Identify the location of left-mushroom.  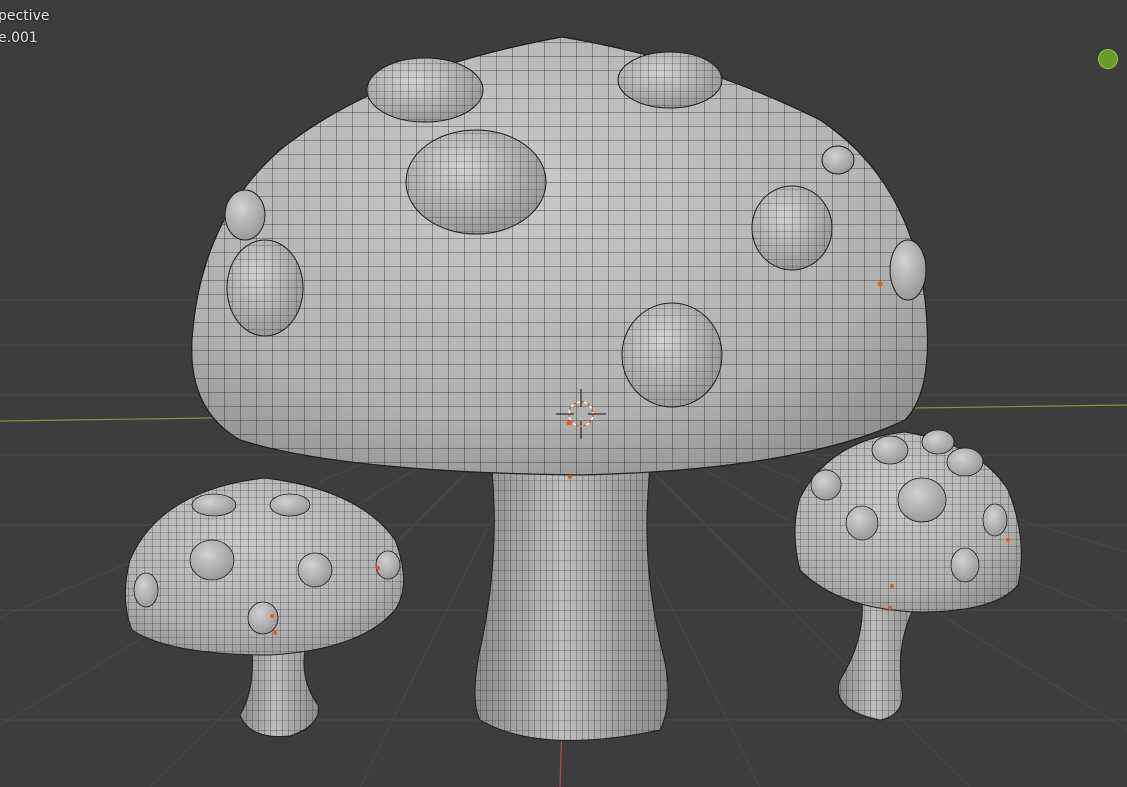
(264, 607).